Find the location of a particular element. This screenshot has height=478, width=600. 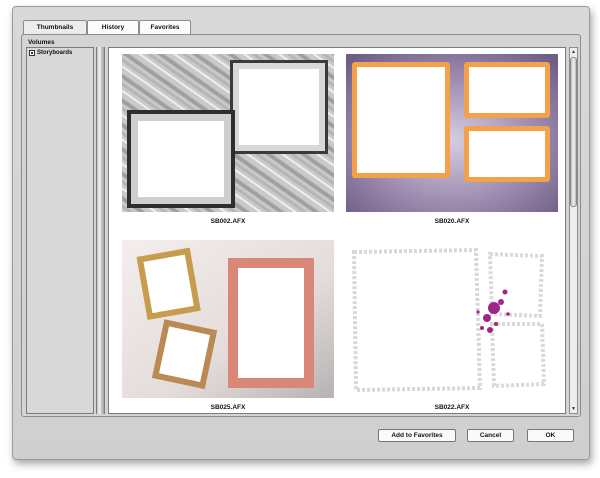

tab-favorites: Favorites is located at coordinates (165, 27).